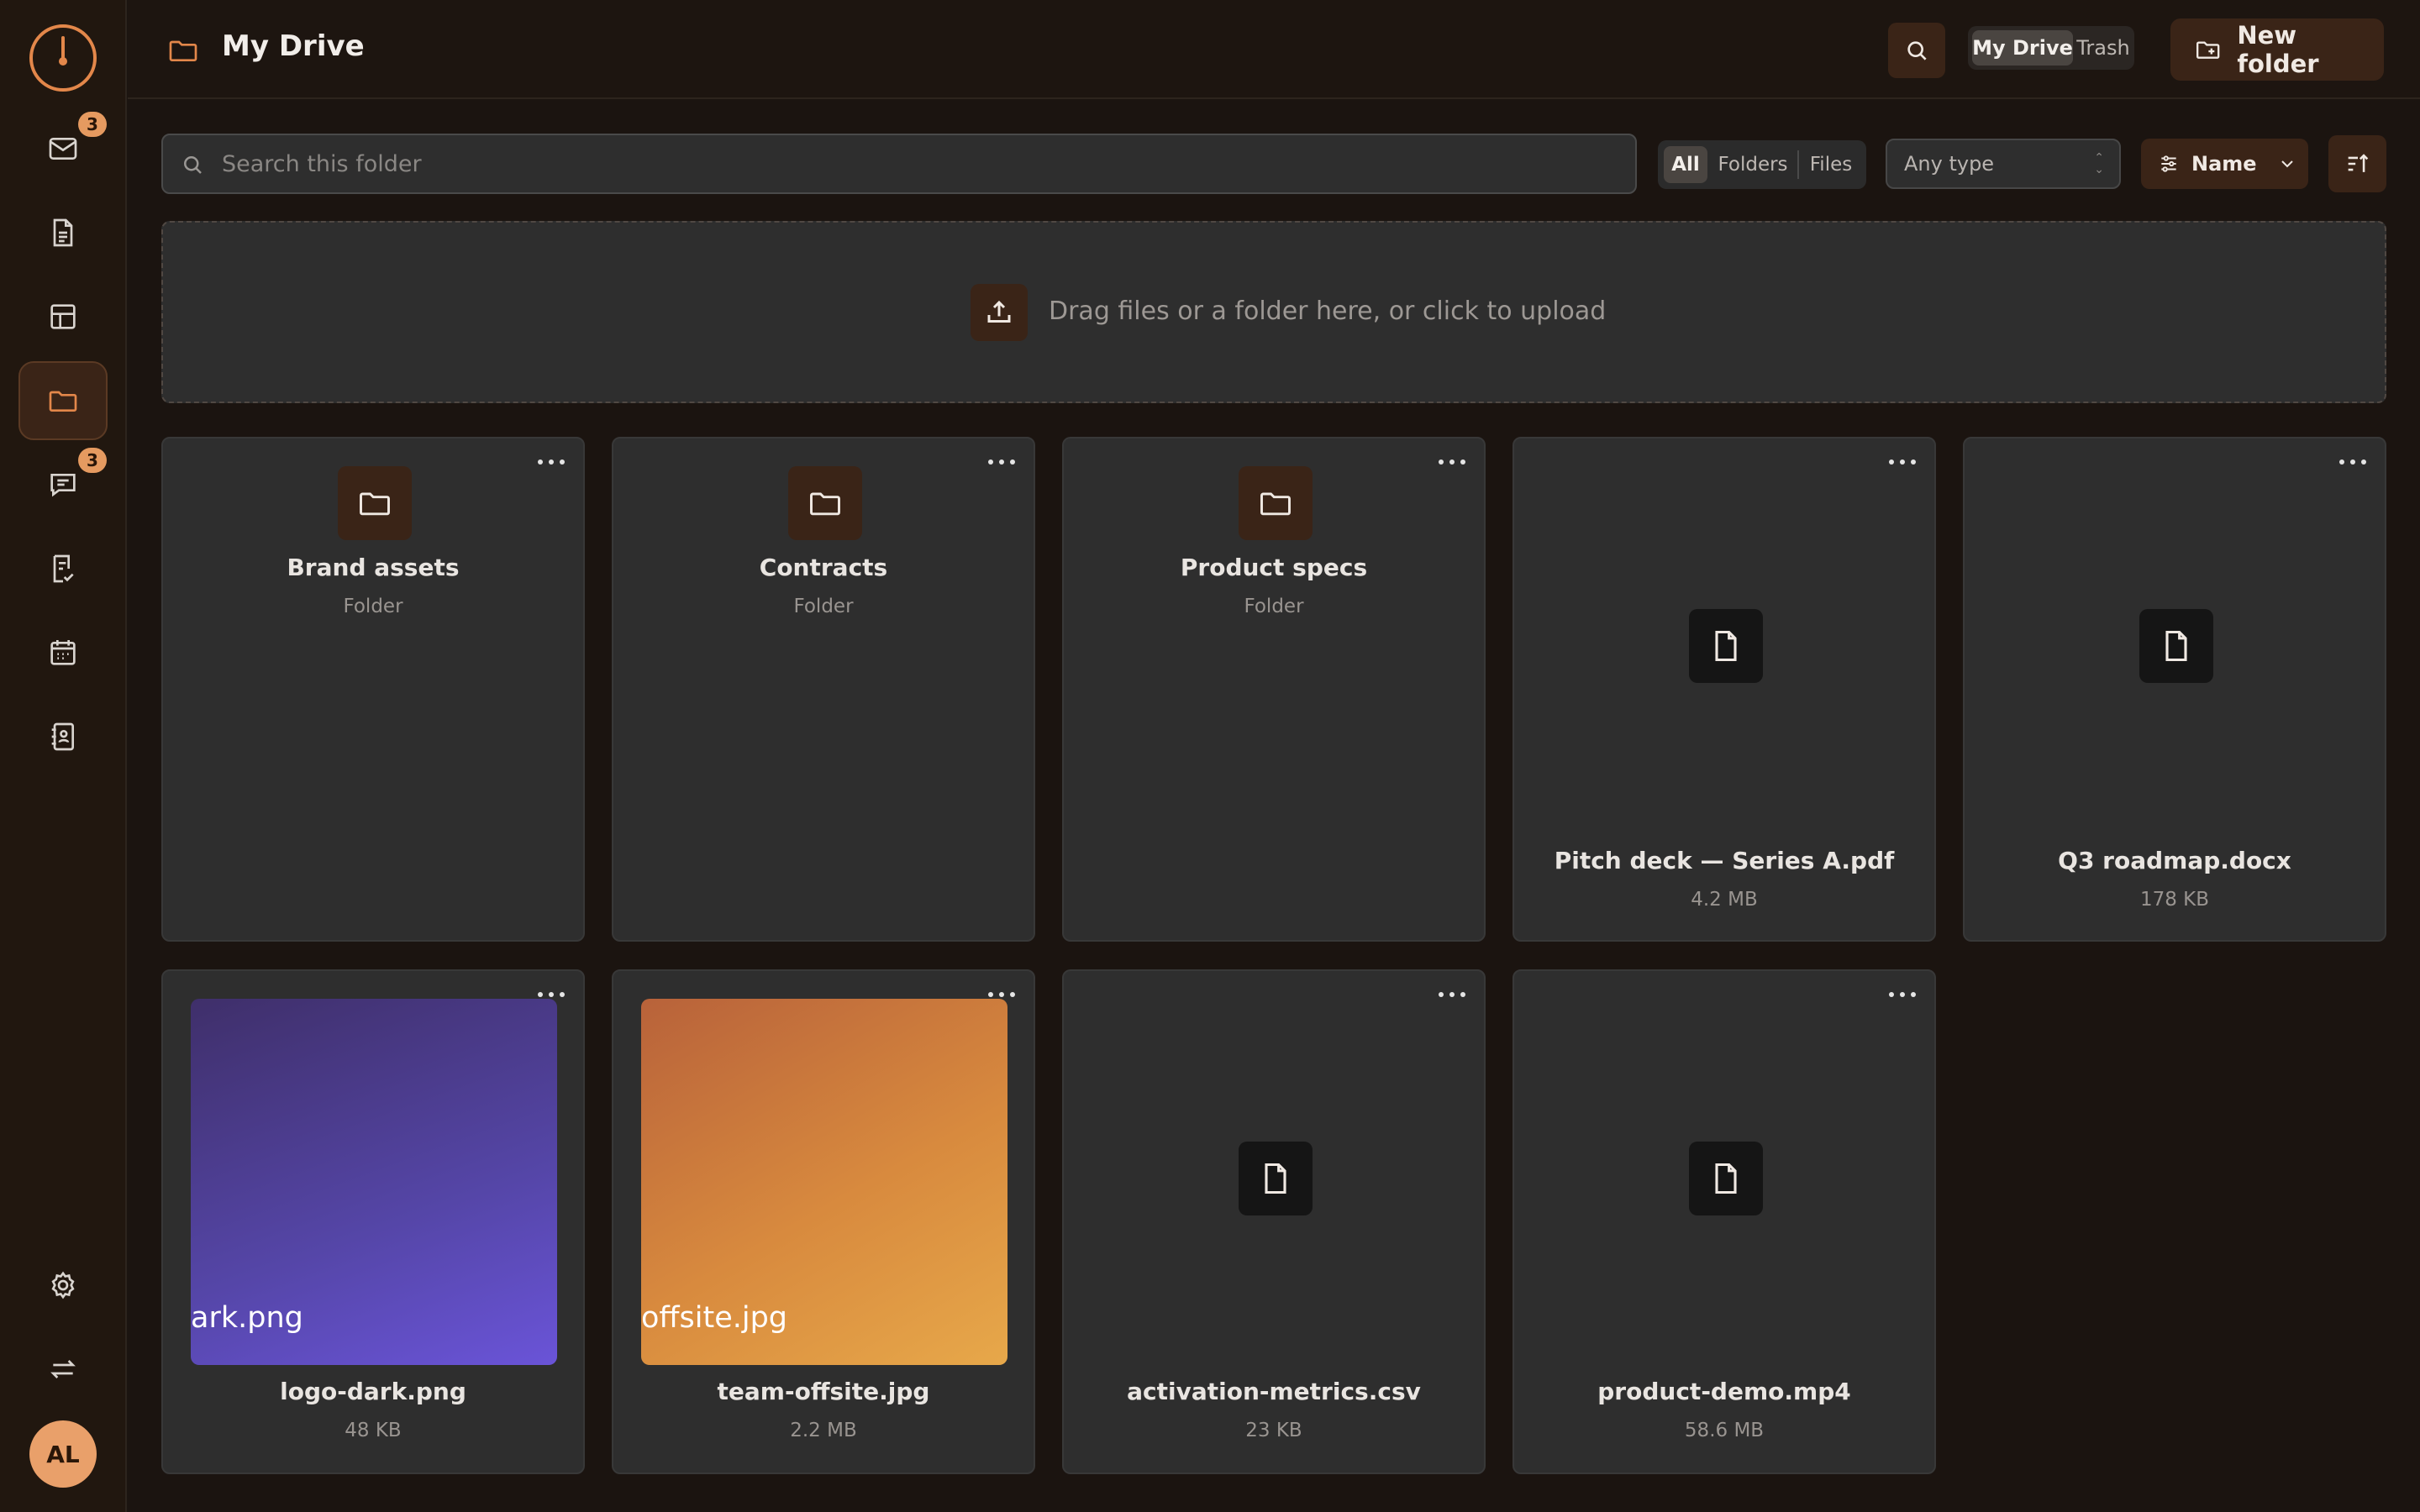 Image resolution: width=2420 pixels, height=1512 pixels. I want to click on folder-card: Contracts Folder, so click(824, 689).